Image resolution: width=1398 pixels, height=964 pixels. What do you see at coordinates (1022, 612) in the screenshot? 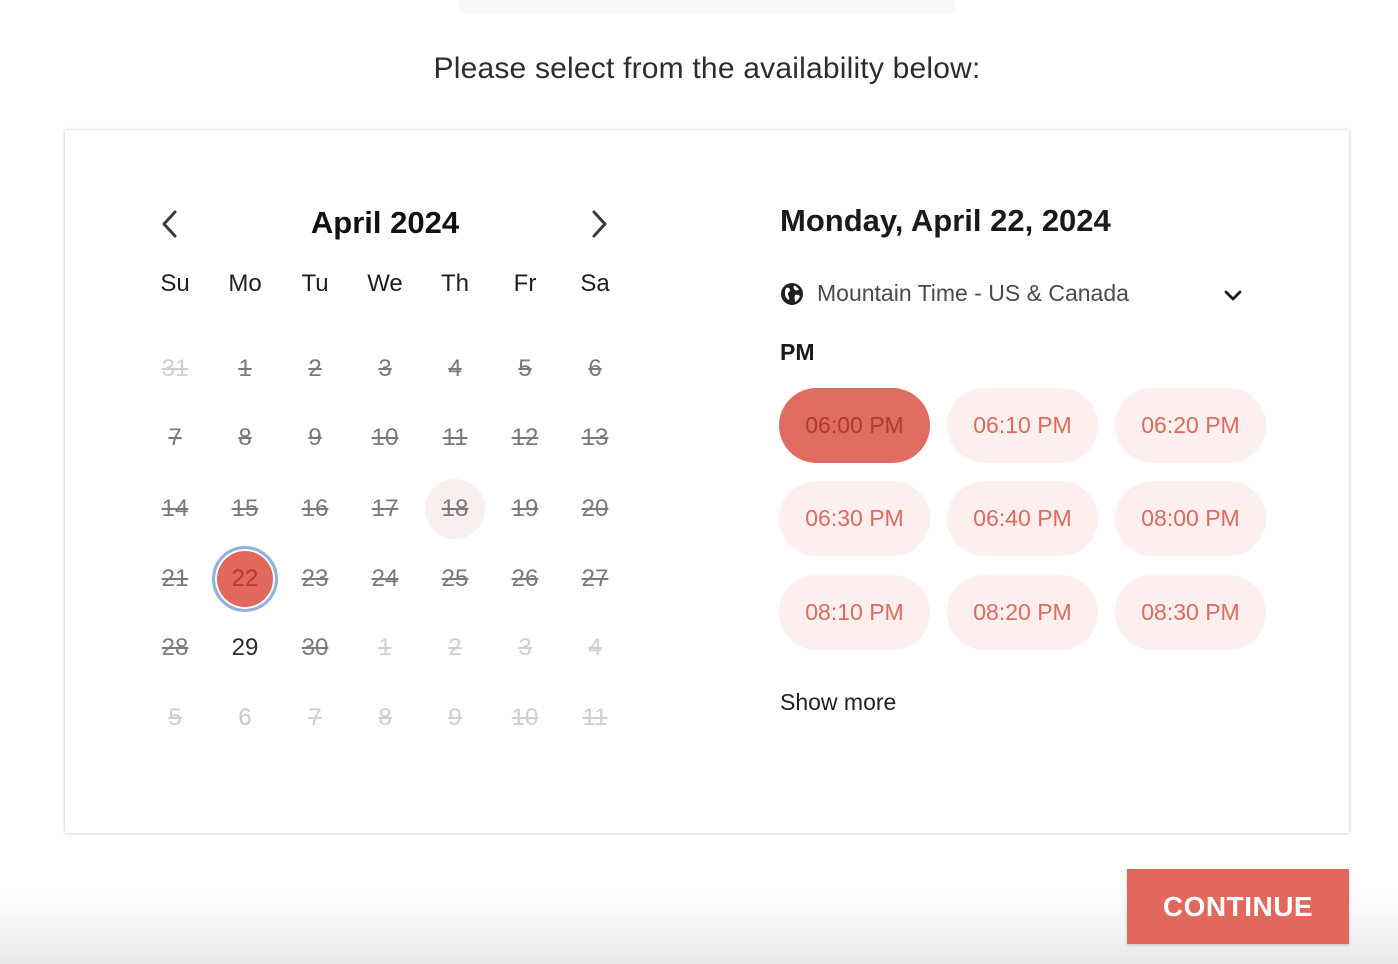
I see `time-slot: 08:20 PM` at bounding box center [1022, 612].